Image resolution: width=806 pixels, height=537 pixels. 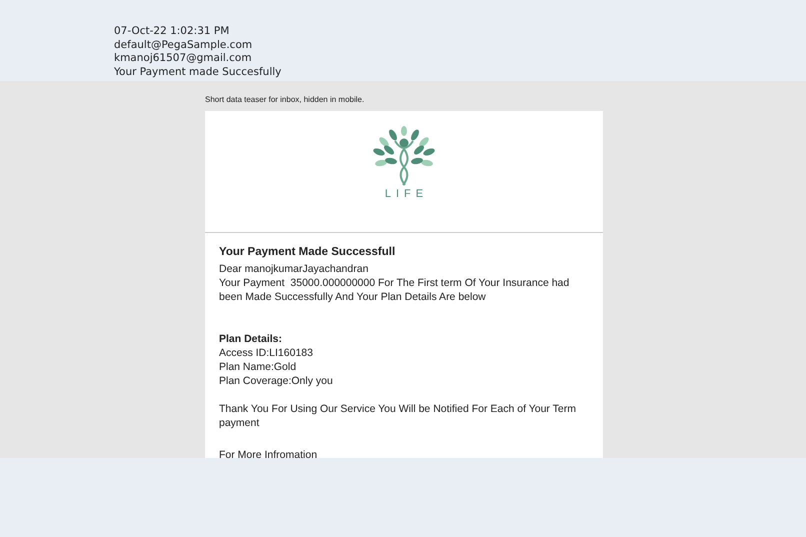 What do you see at coordinates (294, 269) in the screenshot?
I see `greeting-text: Dear manojkumarJayachandran` at bounding box center [294, 269].